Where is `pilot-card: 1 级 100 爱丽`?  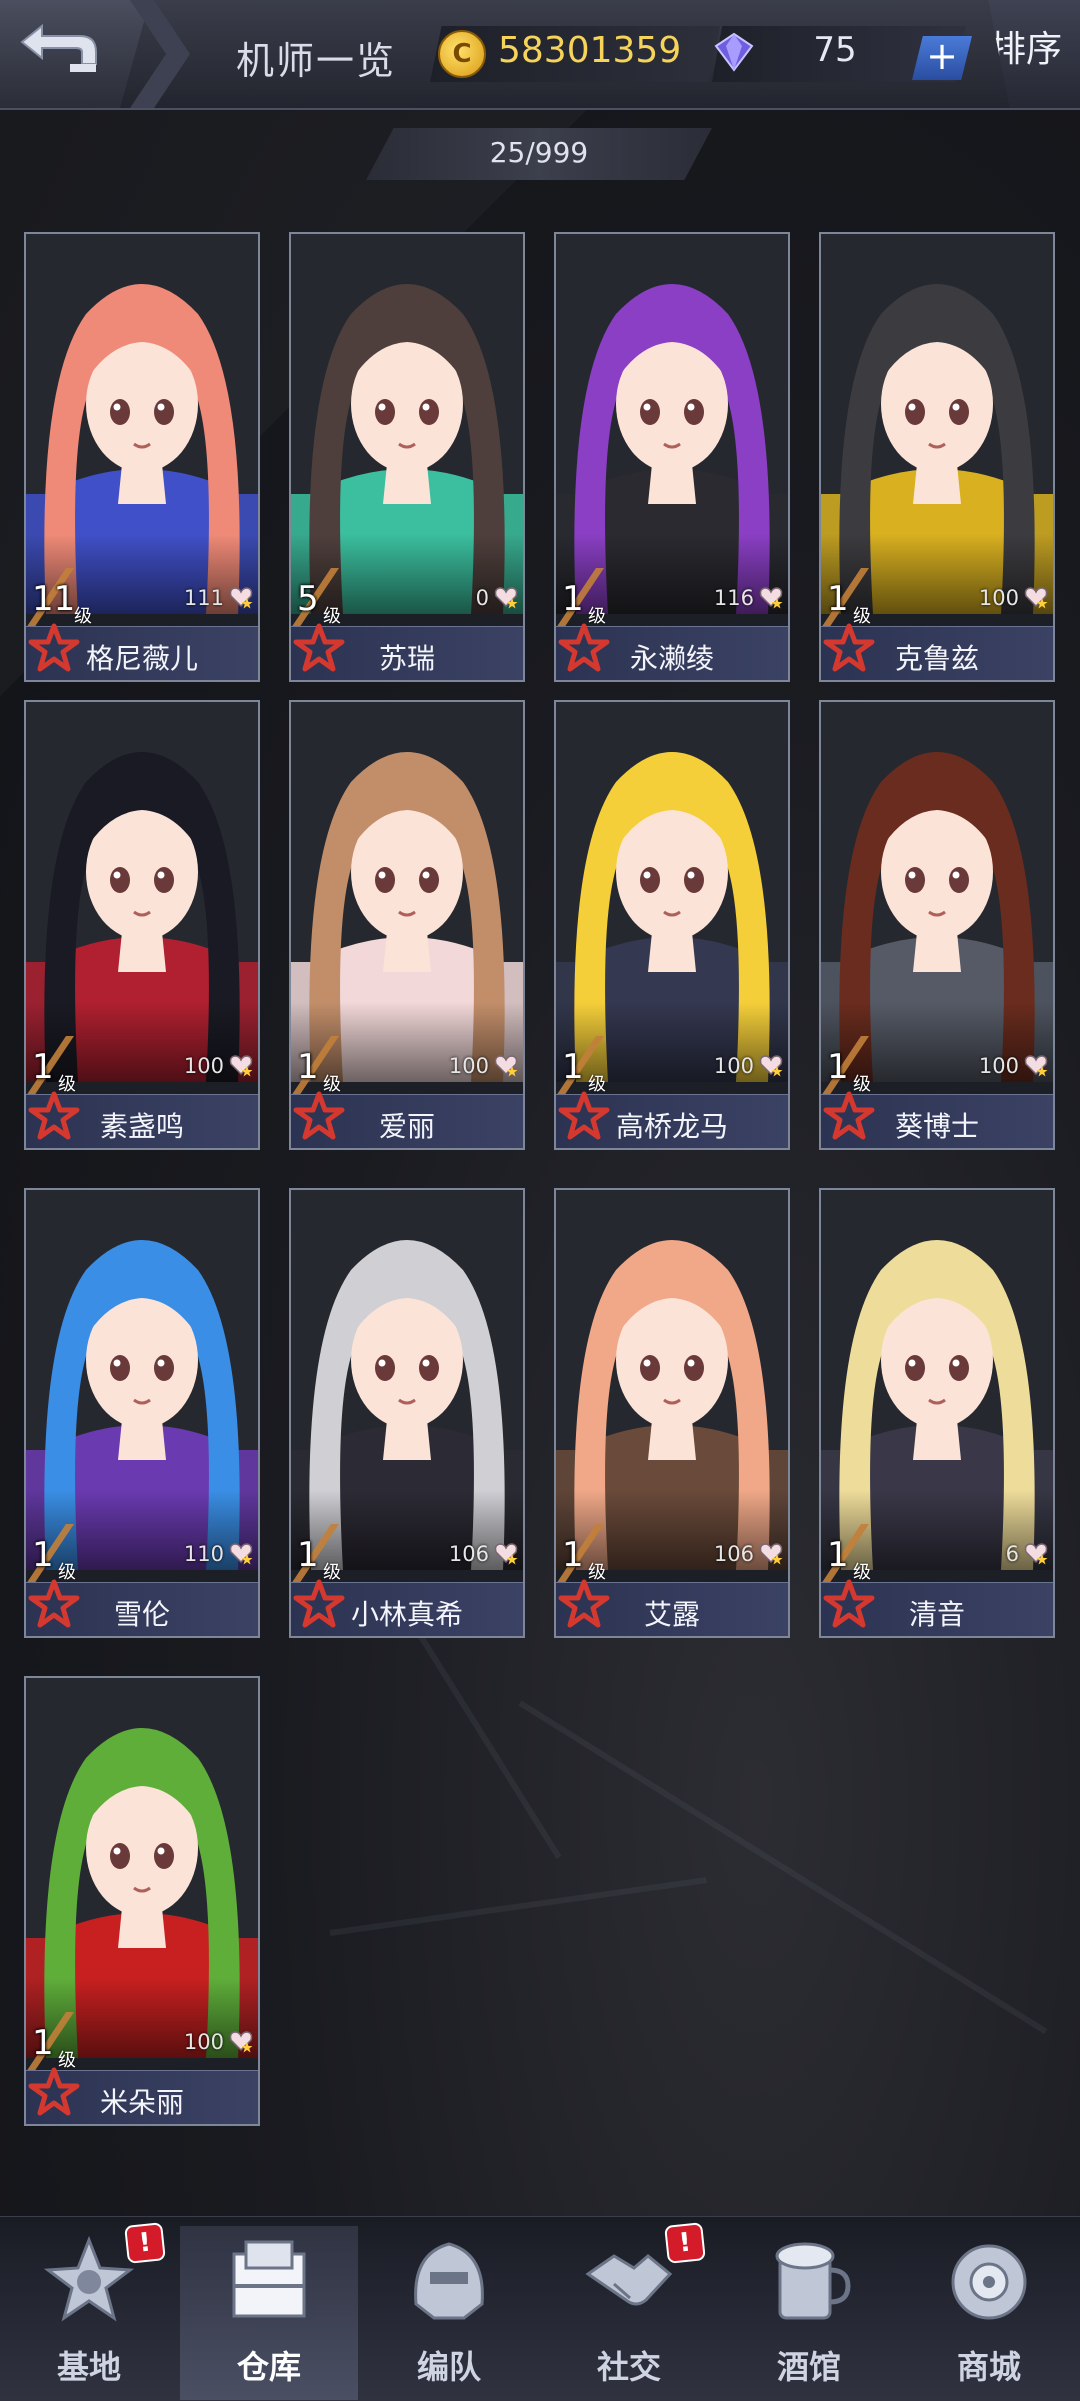 pilot-card: 1 级 100 爱丽 is located at coordinates (407, 925).